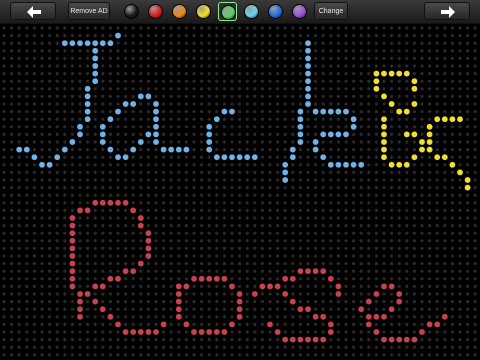  What do you see at coordinates (299, 11) in the screenshot?
I see `color-swatch-purple` at bounding box center [299, 11].